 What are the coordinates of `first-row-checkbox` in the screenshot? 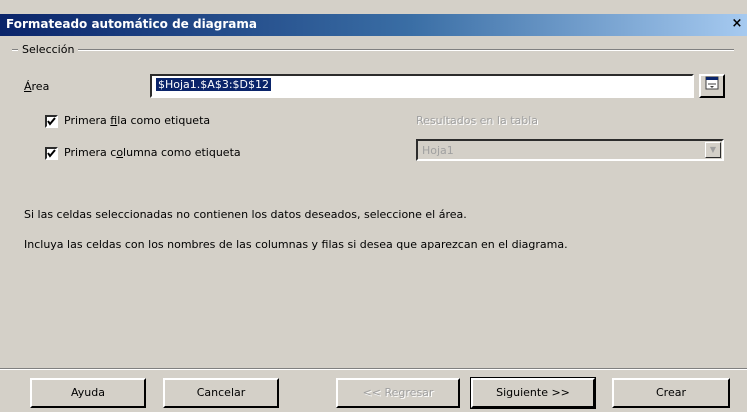 It's located at (51, 121).